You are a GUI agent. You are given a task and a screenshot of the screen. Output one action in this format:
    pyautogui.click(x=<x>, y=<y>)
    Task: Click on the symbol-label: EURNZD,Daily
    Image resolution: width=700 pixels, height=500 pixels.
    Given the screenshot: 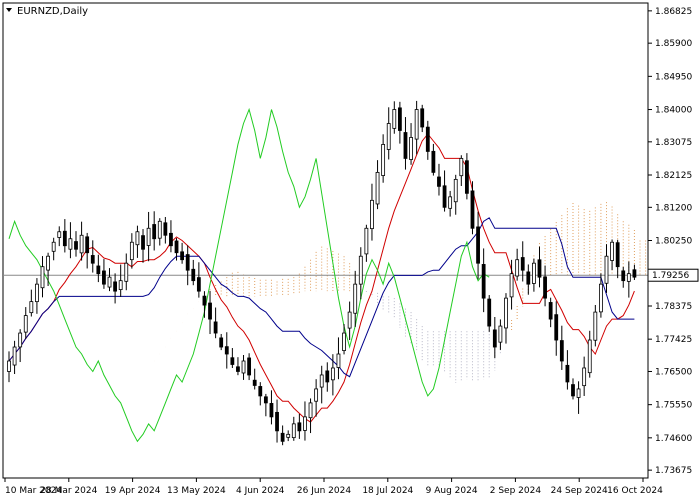 What is the action you would take?
    pyautogui.click(x=52, y=11)
    